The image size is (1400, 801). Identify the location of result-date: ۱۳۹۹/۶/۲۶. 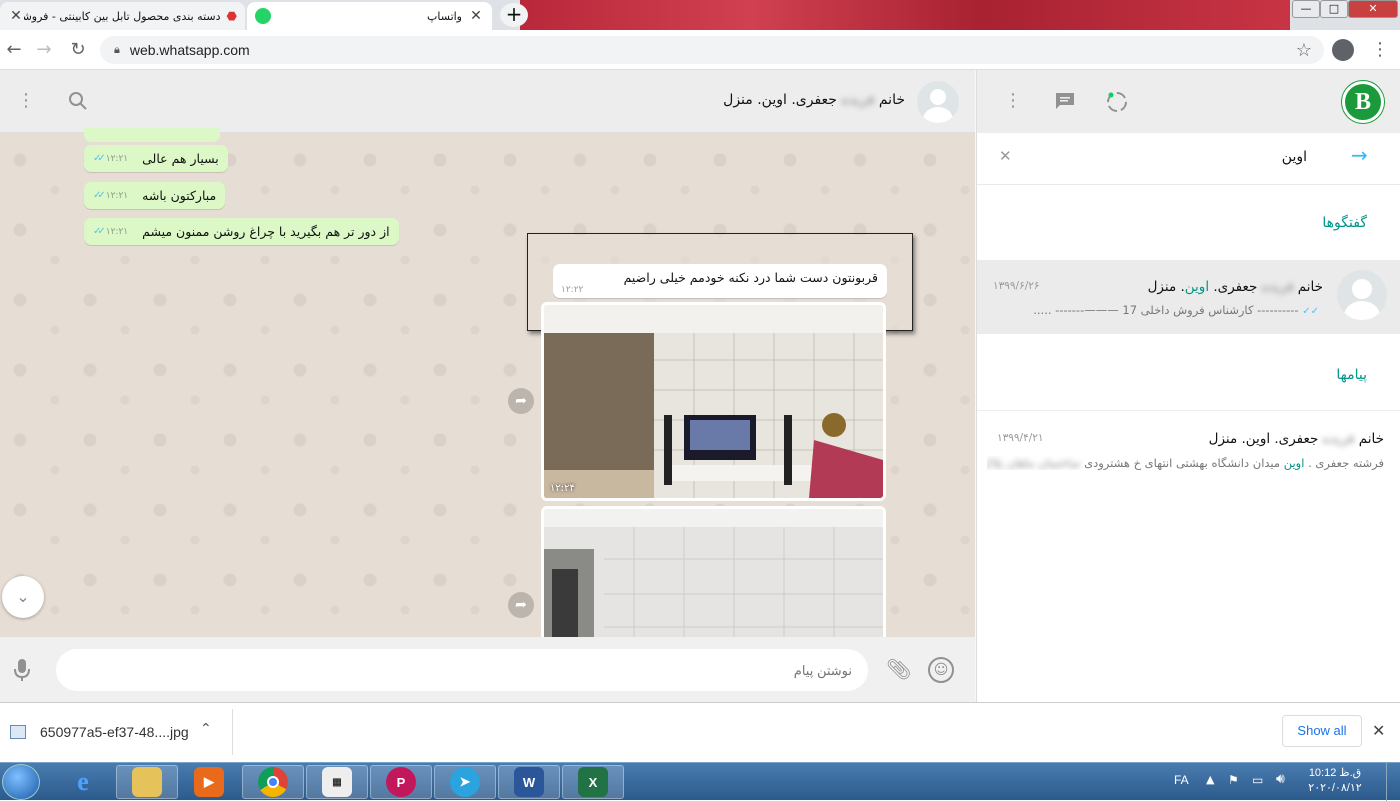
(1016, 286).